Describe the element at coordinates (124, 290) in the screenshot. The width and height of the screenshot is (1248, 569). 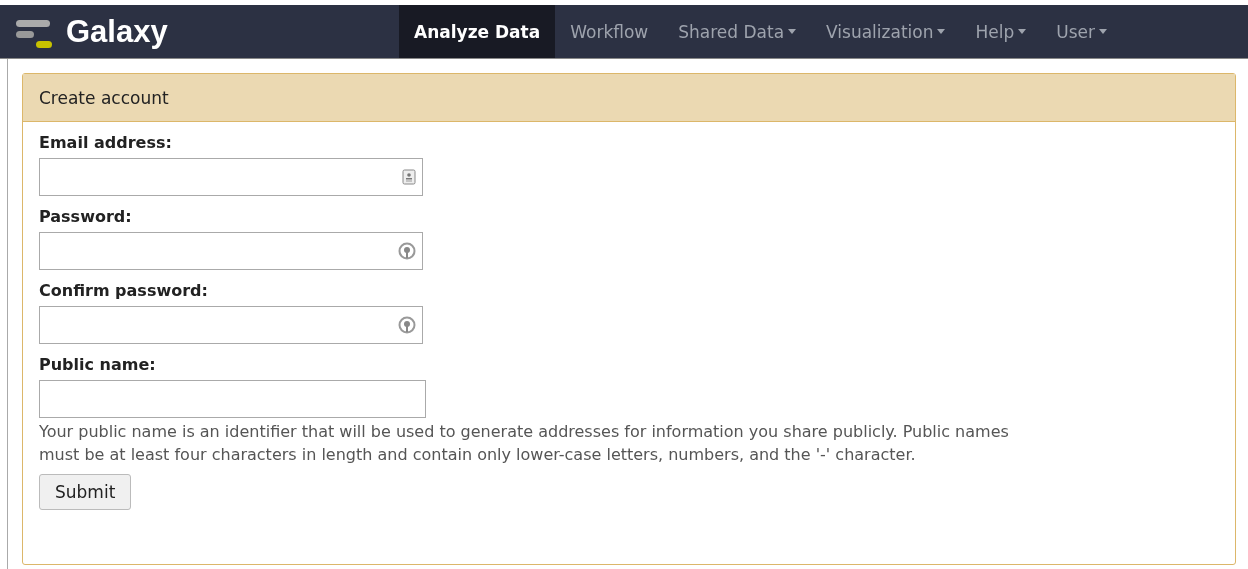
I see `field-label: Confirm password:` at that location.